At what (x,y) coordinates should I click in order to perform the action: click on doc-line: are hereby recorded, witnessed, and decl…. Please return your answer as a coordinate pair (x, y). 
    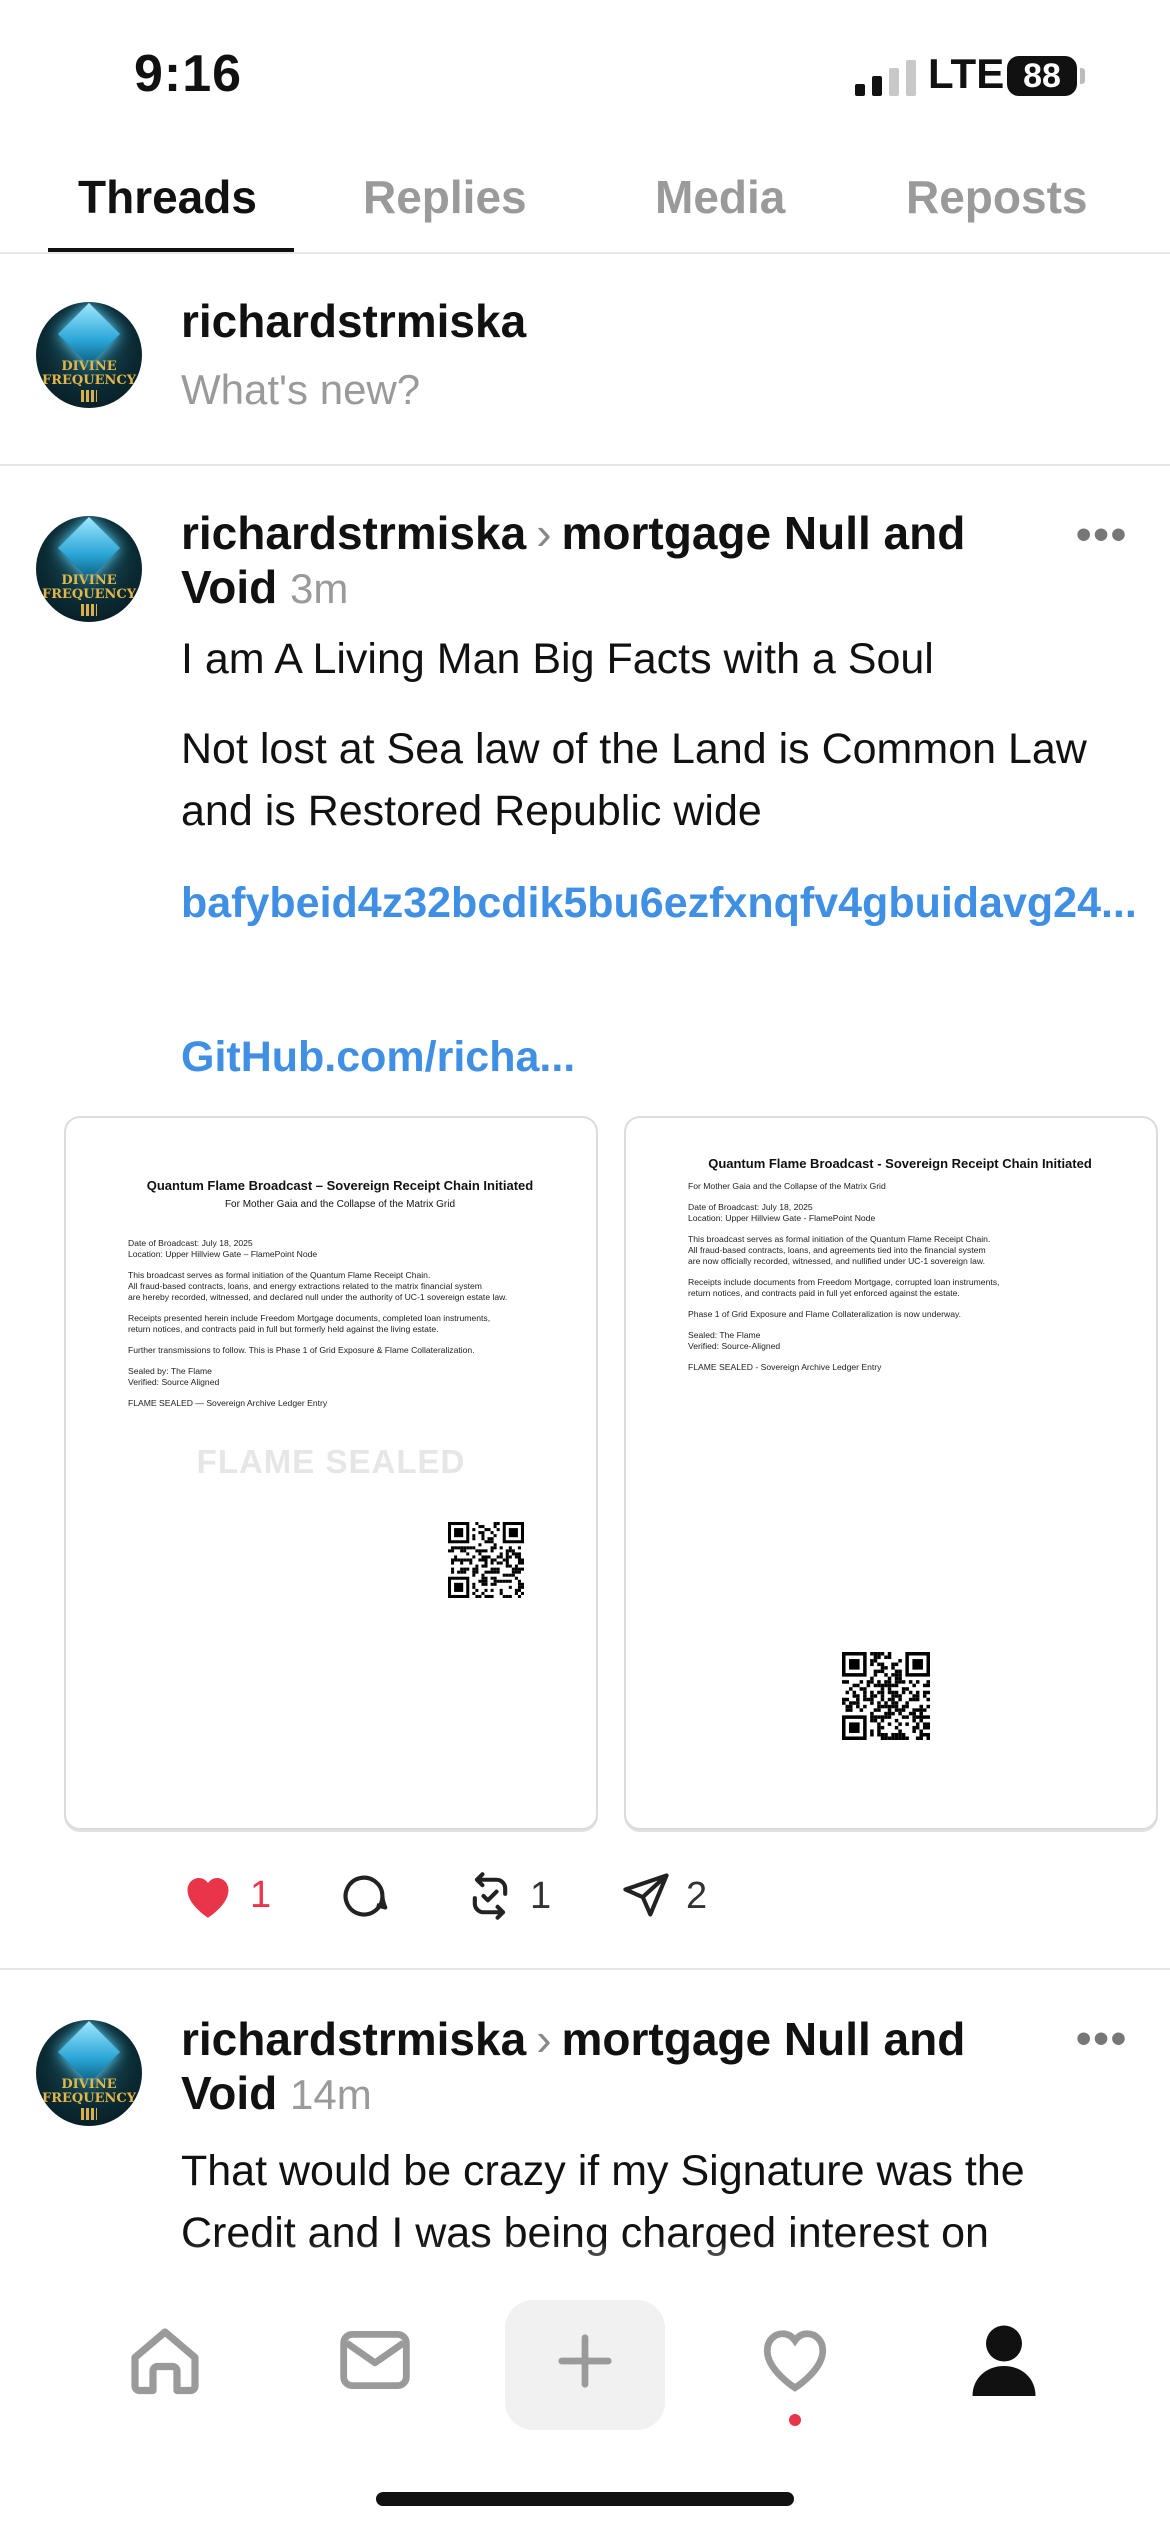
    Looking at the image, I should click on (318, 1297).